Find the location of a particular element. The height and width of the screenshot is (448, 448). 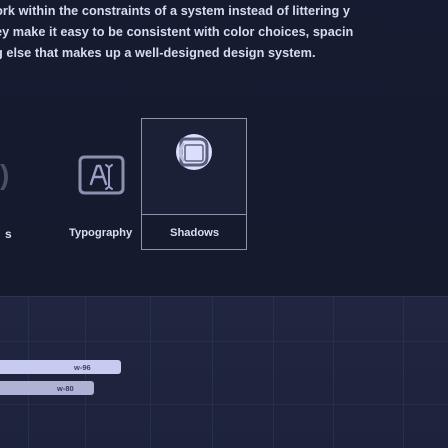

width-bar-label: w-96 is located at coordinates (82, 367).